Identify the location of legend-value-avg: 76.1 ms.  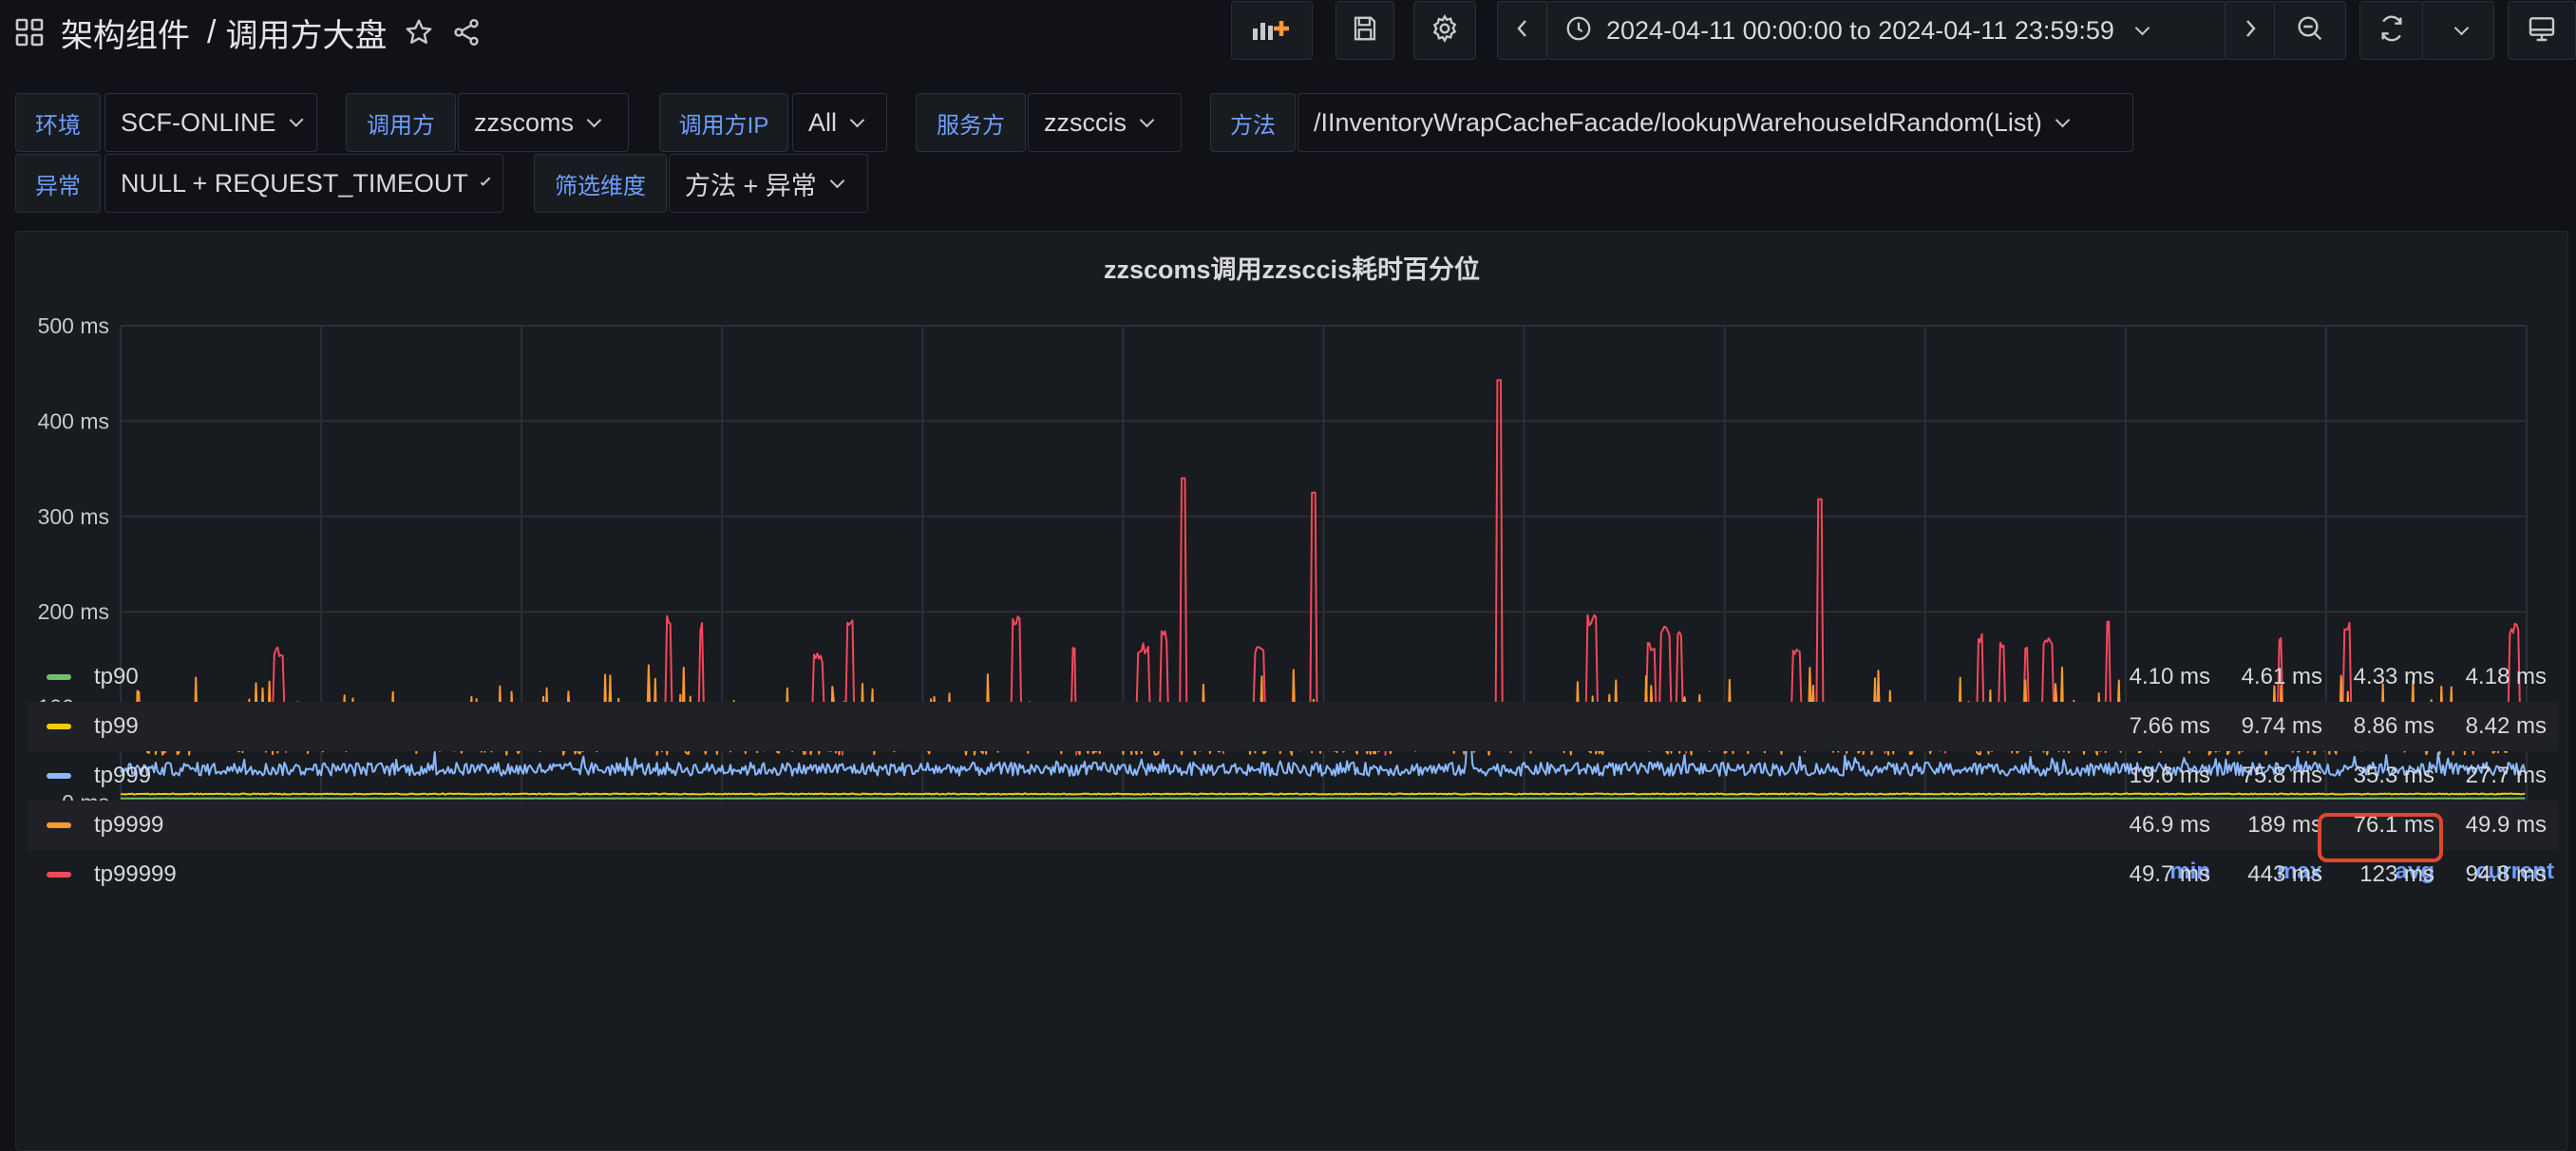
(2393, 825).